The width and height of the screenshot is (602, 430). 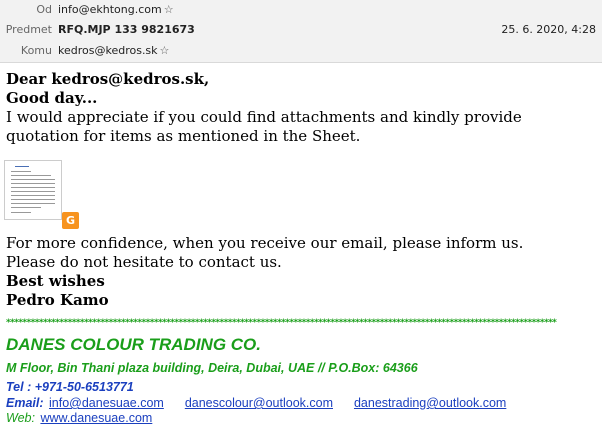 What do you see at coordinates (126, 29) in the screenshot?
I see `subject-value: RFQ.MJP 133 9821673` at bounding box center [126, 29].